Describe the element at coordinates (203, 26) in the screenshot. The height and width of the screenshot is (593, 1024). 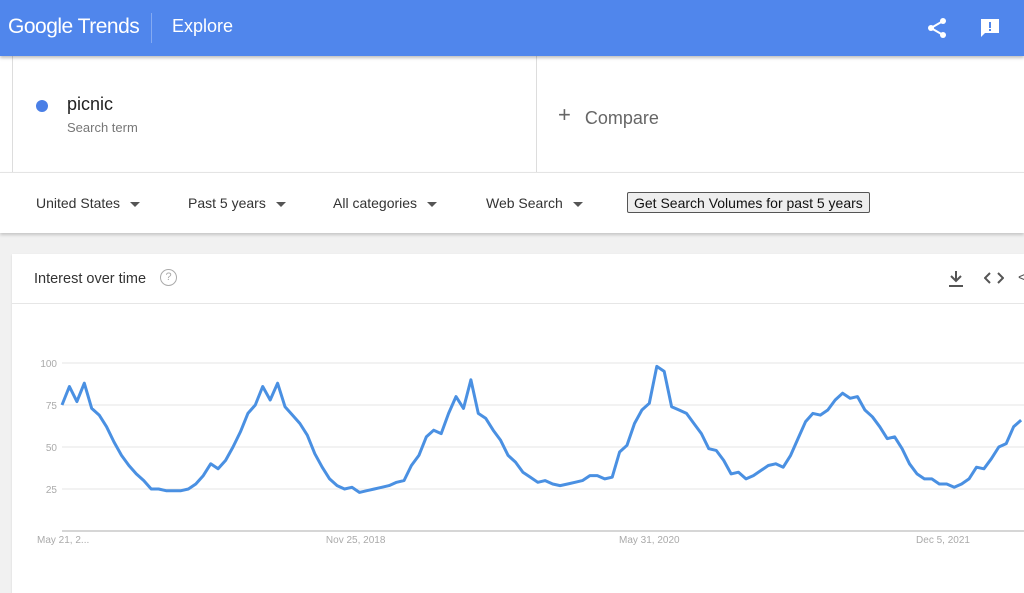
I see `page-title: Explore` at that location.